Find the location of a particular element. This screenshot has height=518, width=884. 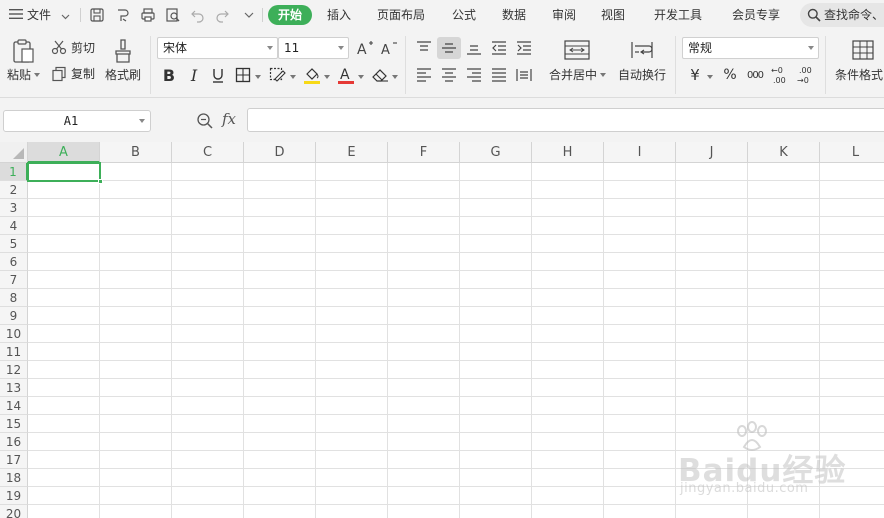

format-painter-button: 格式刷 is located at coordinates (123, 75).